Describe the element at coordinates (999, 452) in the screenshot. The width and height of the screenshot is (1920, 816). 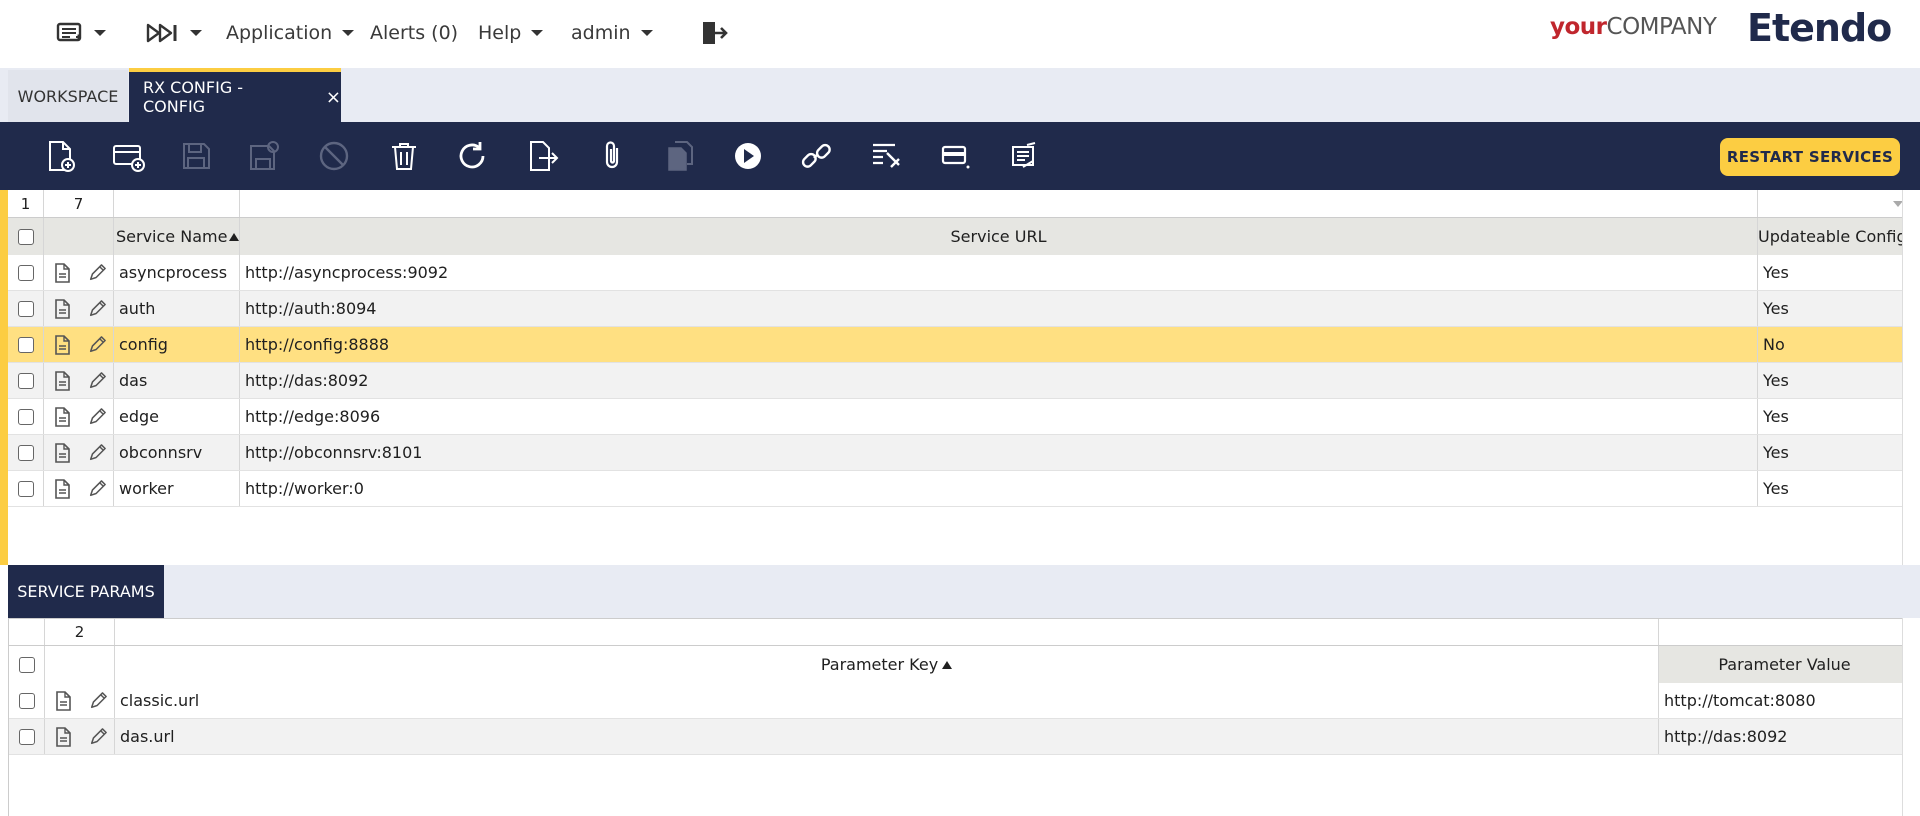
I see `cell-service-url: http://obconnsrv:8101` at that location.